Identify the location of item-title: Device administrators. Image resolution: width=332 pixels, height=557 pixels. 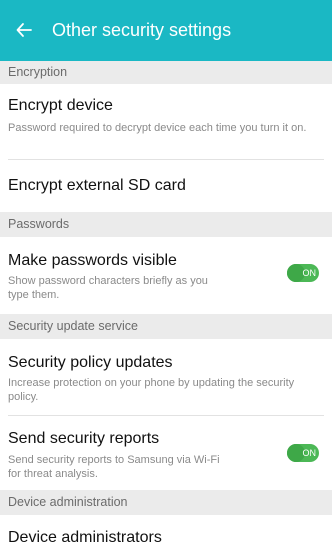
(85, 537).